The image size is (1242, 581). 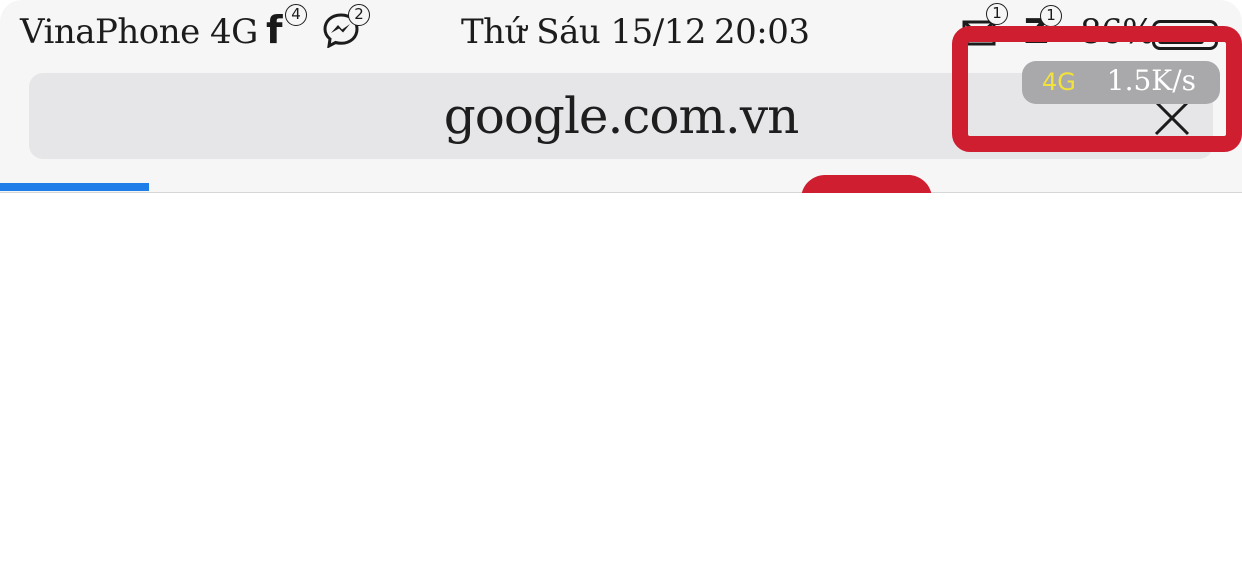 What do you see at coordinates (997, 14) in the screenshot?
I see `mail-badge: 1` at bounding box center [997, 14].